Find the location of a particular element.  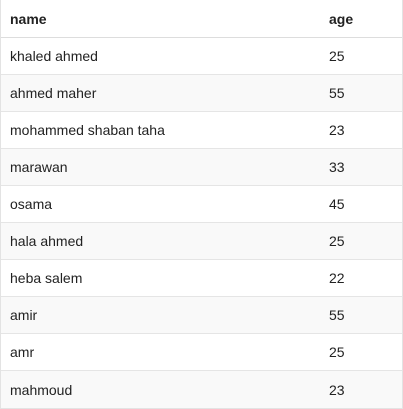

age-cell: 22 is located at coordinates (337, 278).